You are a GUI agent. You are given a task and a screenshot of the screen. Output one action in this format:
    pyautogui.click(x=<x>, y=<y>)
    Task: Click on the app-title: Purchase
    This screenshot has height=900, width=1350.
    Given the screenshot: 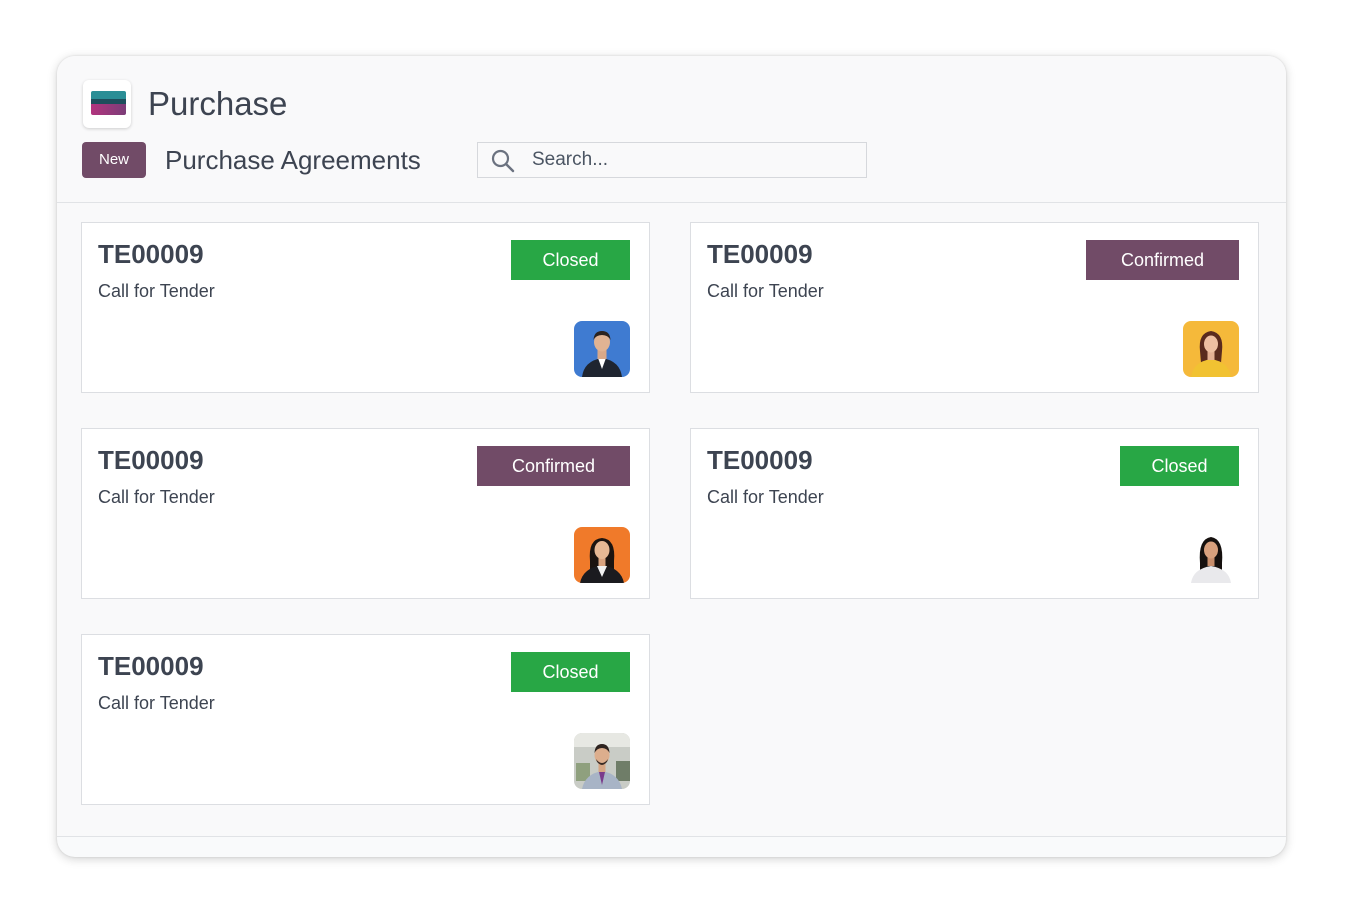 What is the action you would take?
    pyautogui.click(x=218, y=103)
    